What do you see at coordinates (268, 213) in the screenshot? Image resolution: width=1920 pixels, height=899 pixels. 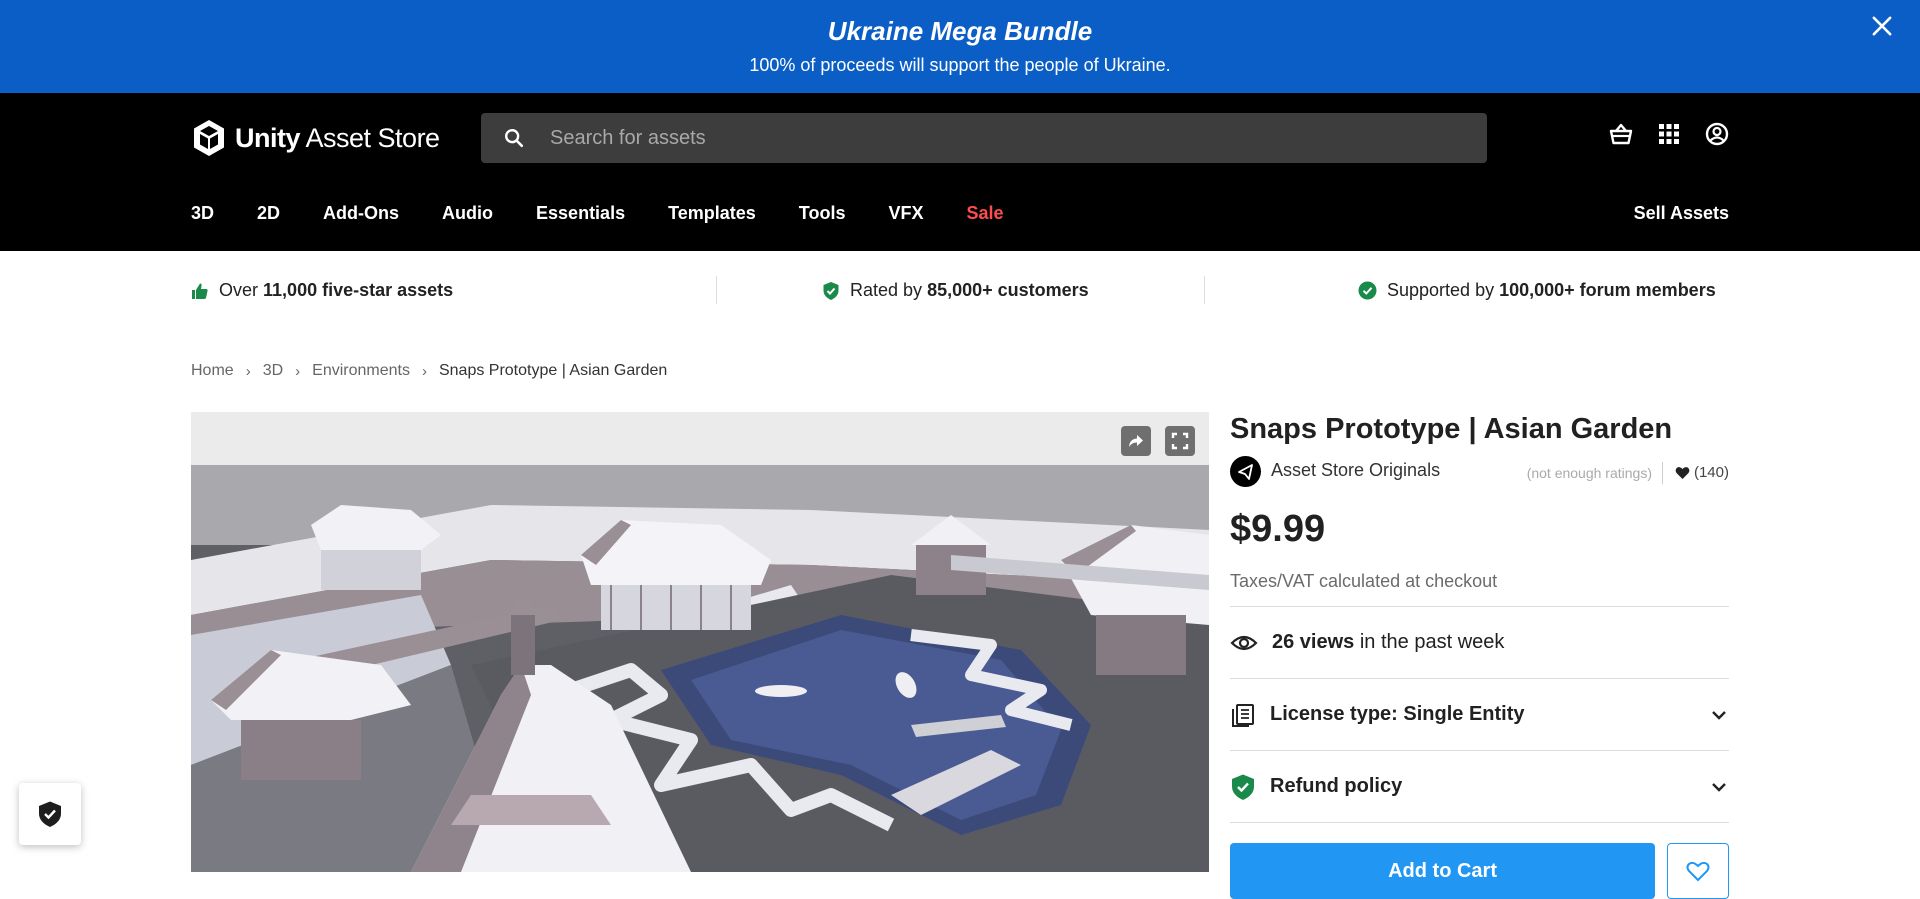 I see `nav-item-2d: 2D` at bounding box center [268, 213].